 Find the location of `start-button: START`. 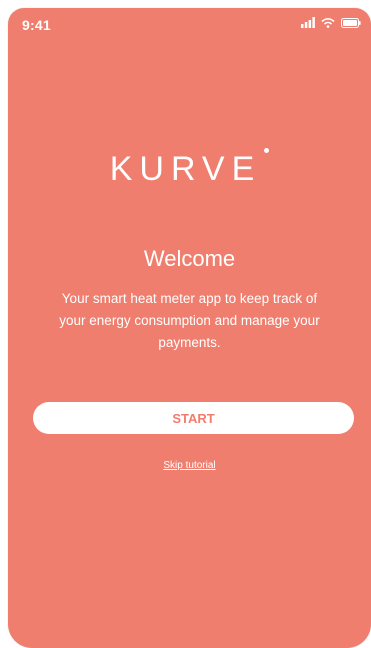

start-button: START is located at coordinates (193, 418).